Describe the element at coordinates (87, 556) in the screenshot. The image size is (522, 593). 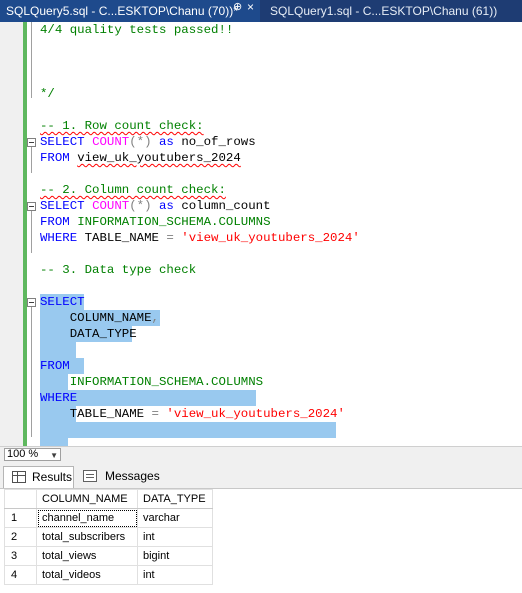
I see `grid-cell: total_views` at that location.